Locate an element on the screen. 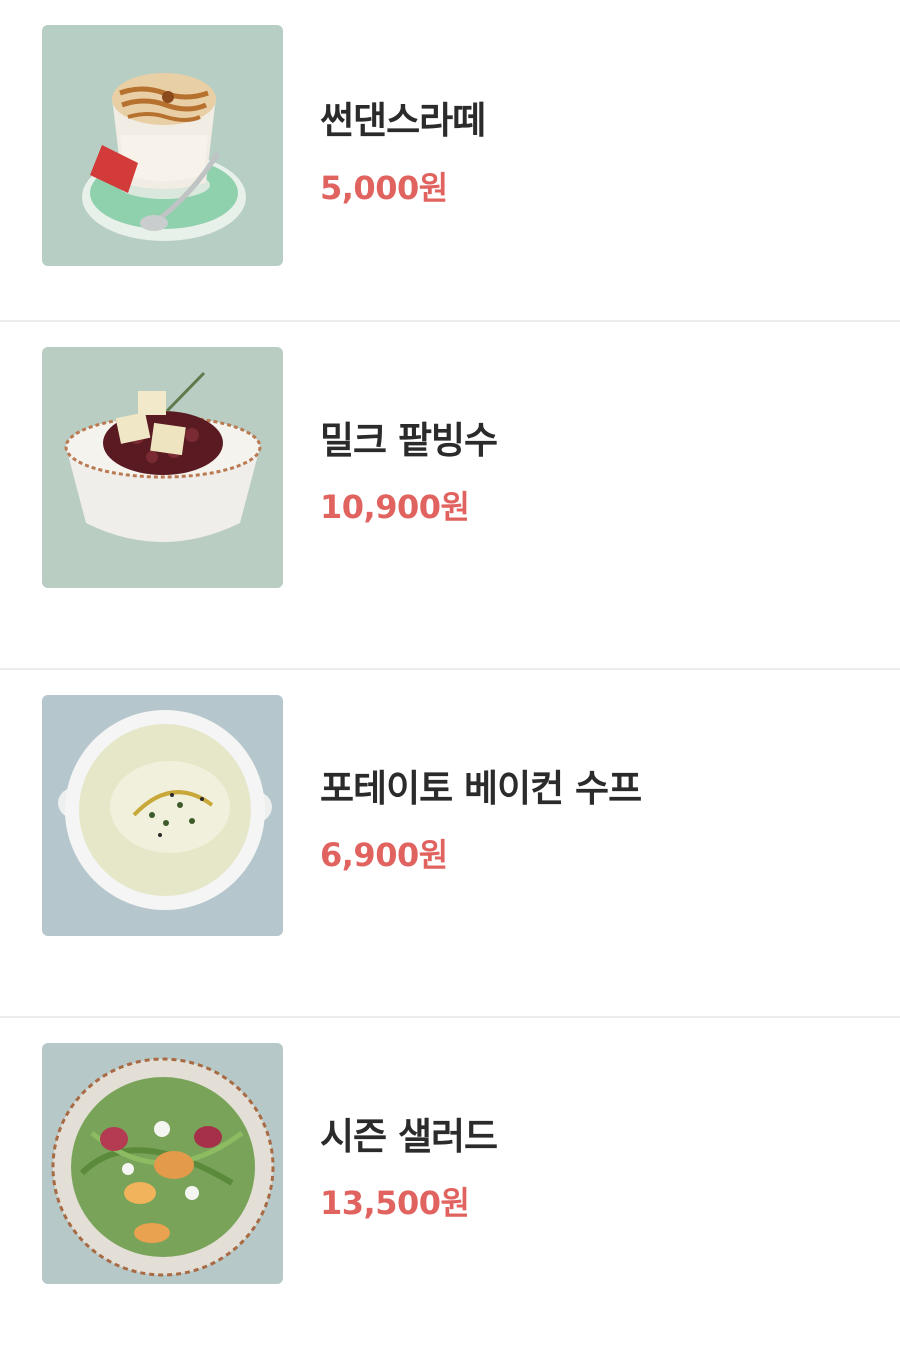 The width and height of the screenshot is (900, 1364). menu-item-price: 13,500원 is located at coordinates (395, 1203).